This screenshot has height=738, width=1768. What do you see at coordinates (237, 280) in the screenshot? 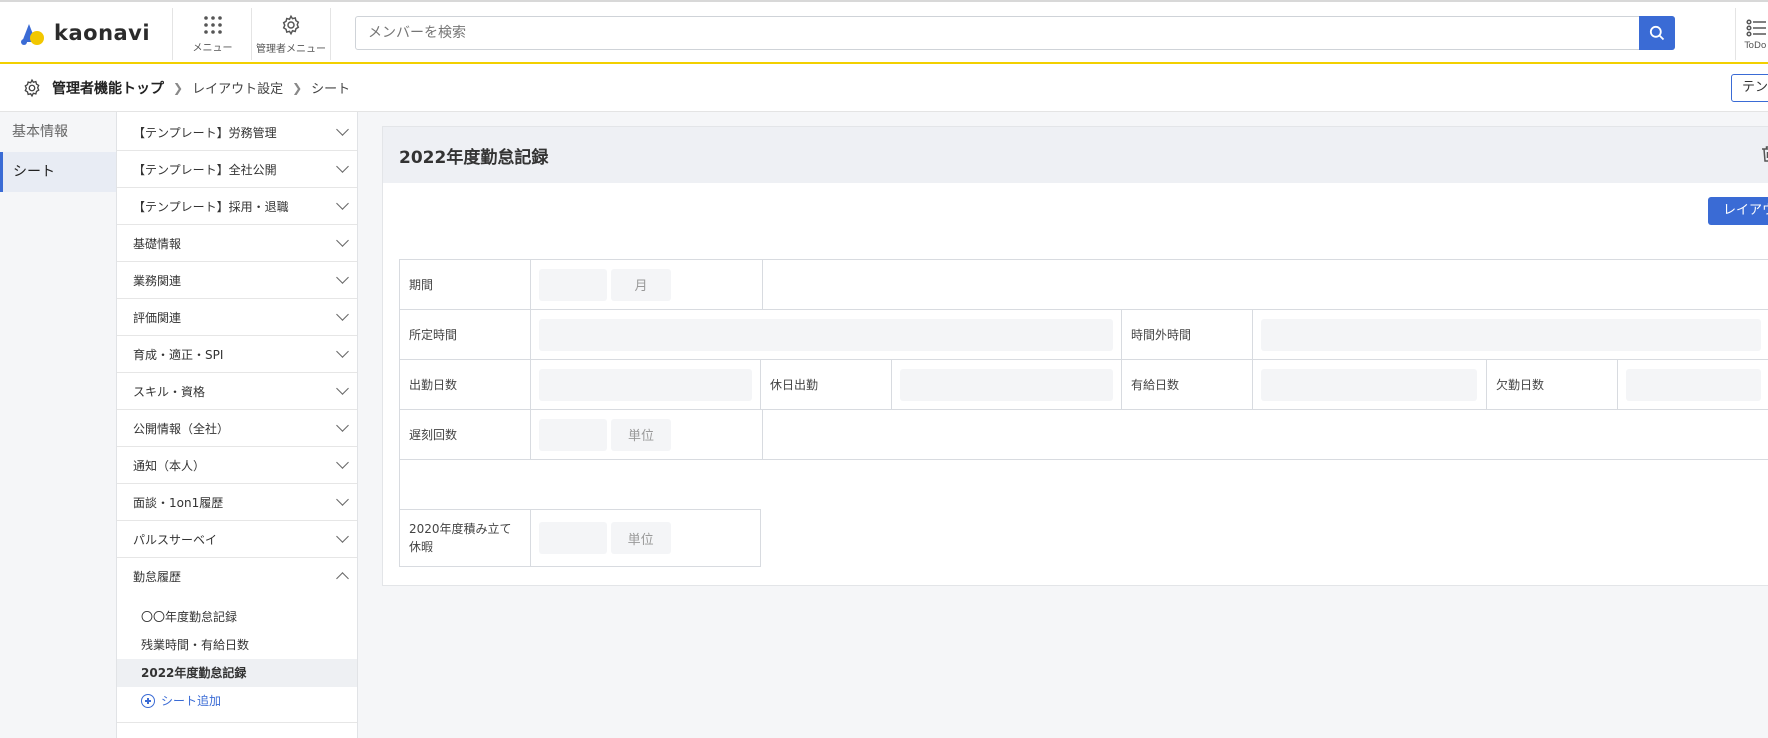
I see `category-item: 業務関連` at bounding box center [237, 280].